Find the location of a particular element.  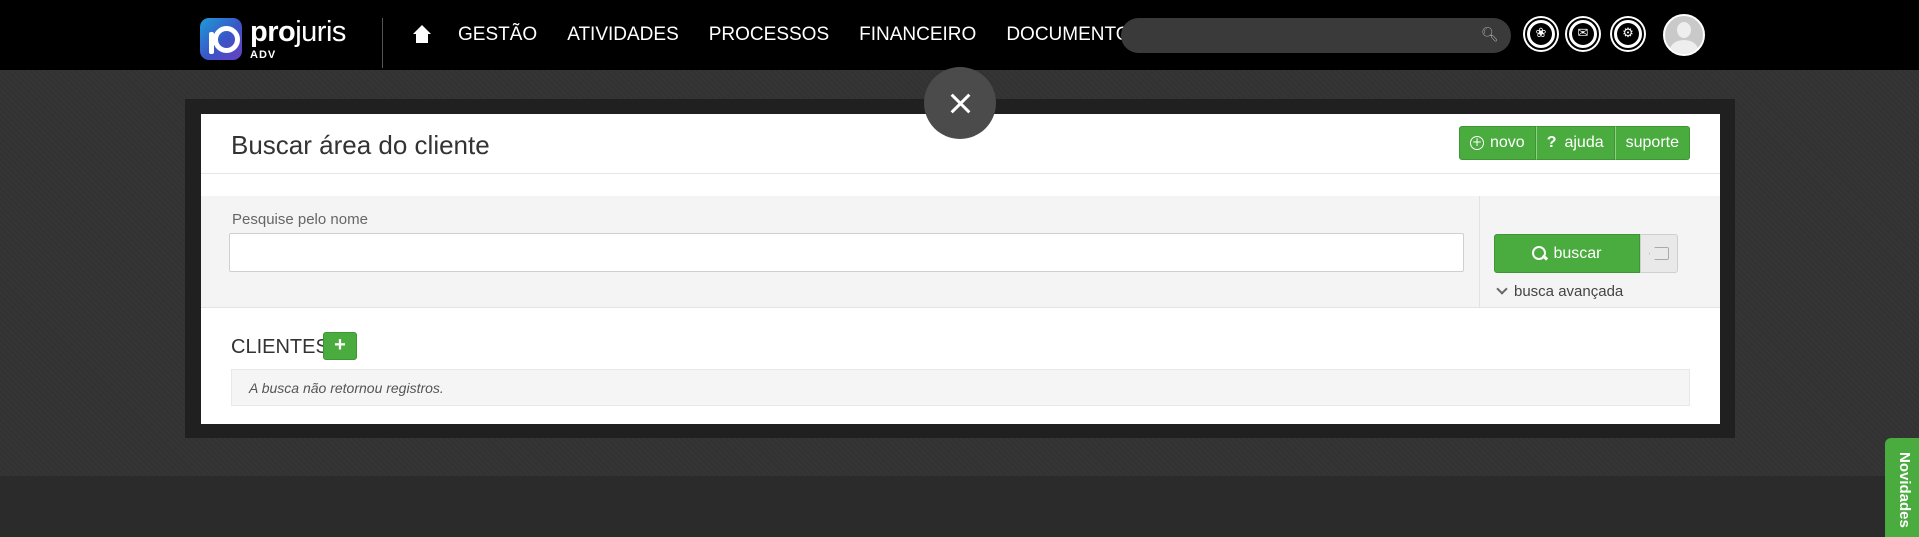

projuris-logo: projuris ADV is located at coordinates (273, 39).